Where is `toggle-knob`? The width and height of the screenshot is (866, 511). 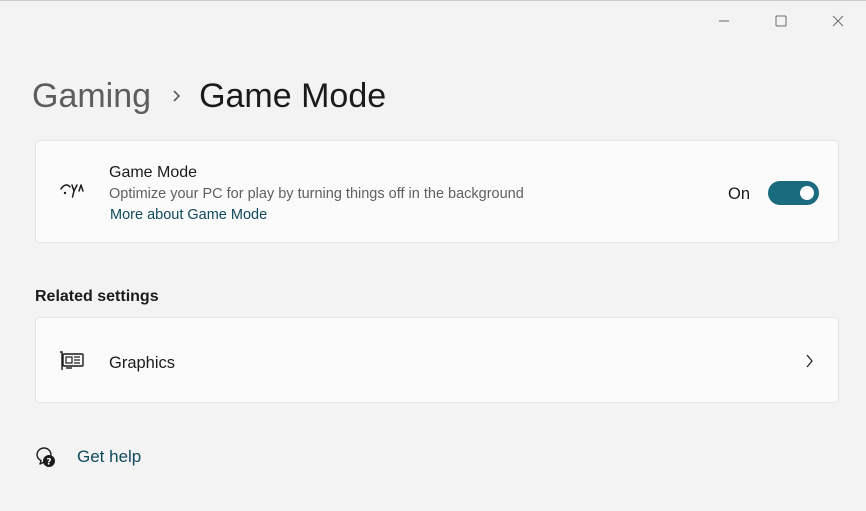 toggle-knob is located at coordinates (807, 193).